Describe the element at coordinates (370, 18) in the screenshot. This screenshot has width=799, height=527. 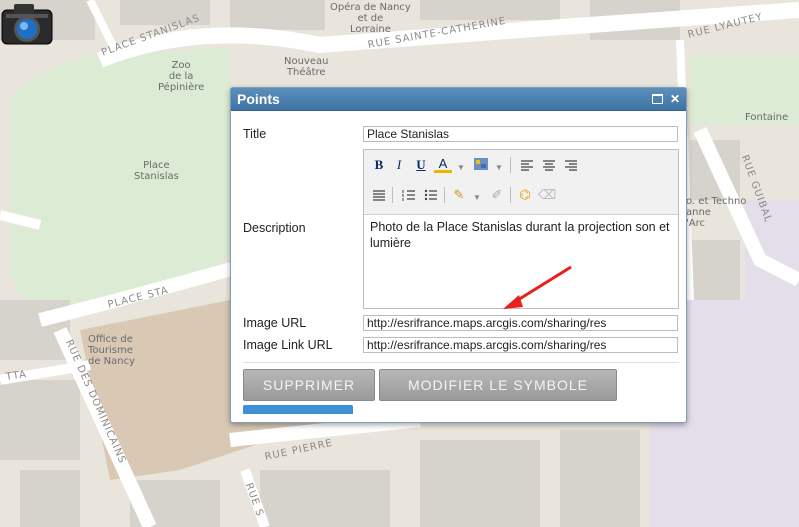
I see `place-label-opera: Opéra de Nancy et de Lorraine` at that location.